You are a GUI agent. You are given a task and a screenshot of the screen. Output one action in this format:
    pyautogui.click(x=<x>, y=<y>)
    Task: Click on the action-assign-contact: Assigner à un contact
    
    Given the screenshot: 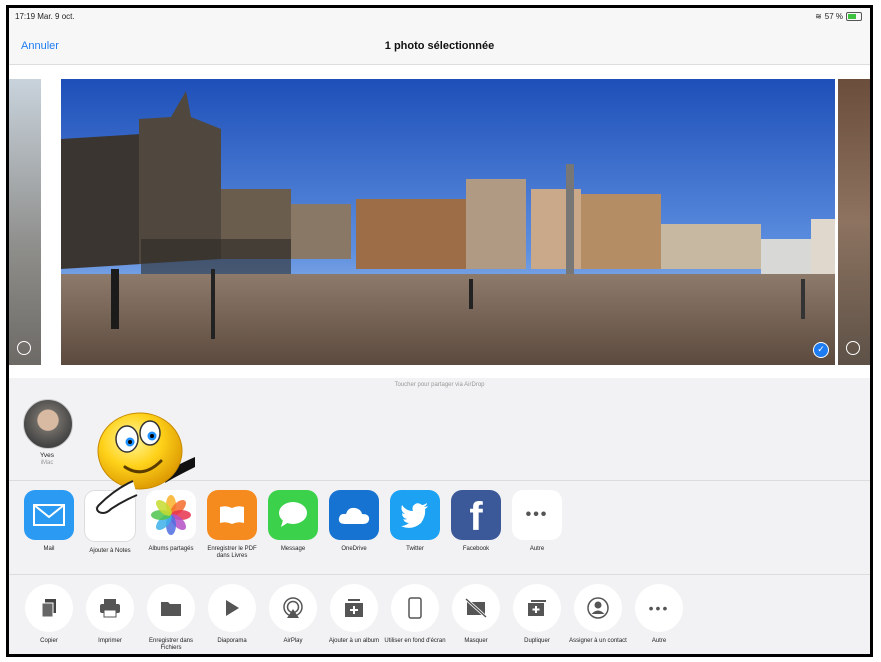 What is the action you would take?
    pyautogui.click(x=598, y=614)
    